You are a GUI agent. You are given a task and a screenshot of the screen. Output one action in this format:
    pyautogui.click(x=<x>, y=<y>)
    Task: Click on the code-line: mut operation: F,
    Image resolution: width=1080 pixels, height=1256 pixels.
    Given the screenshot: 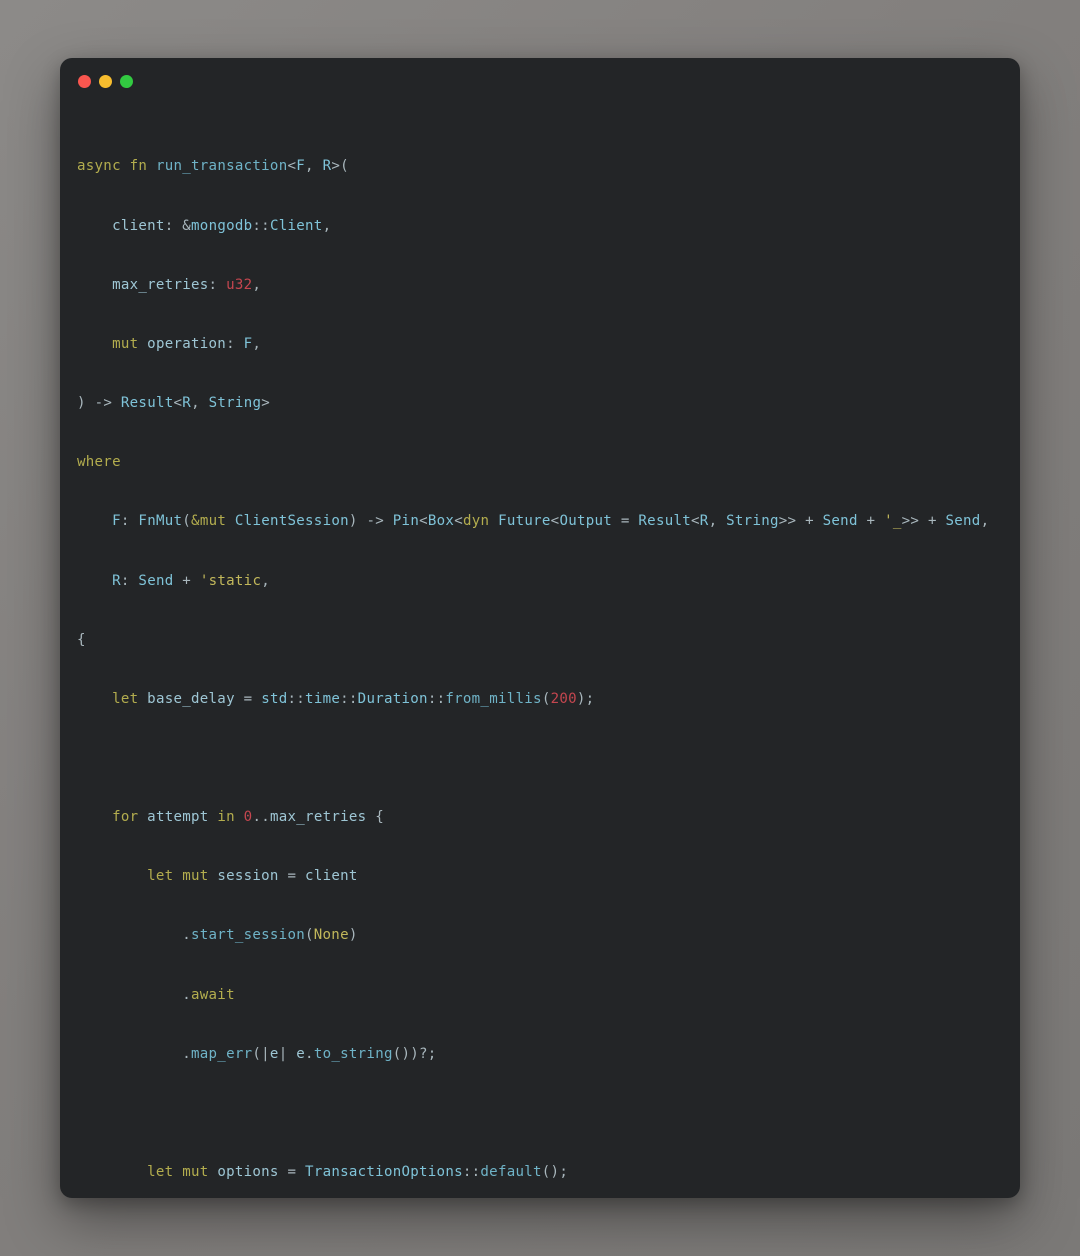 What is the action you would take?
    pyautogui.click(x=187, y=343)
    